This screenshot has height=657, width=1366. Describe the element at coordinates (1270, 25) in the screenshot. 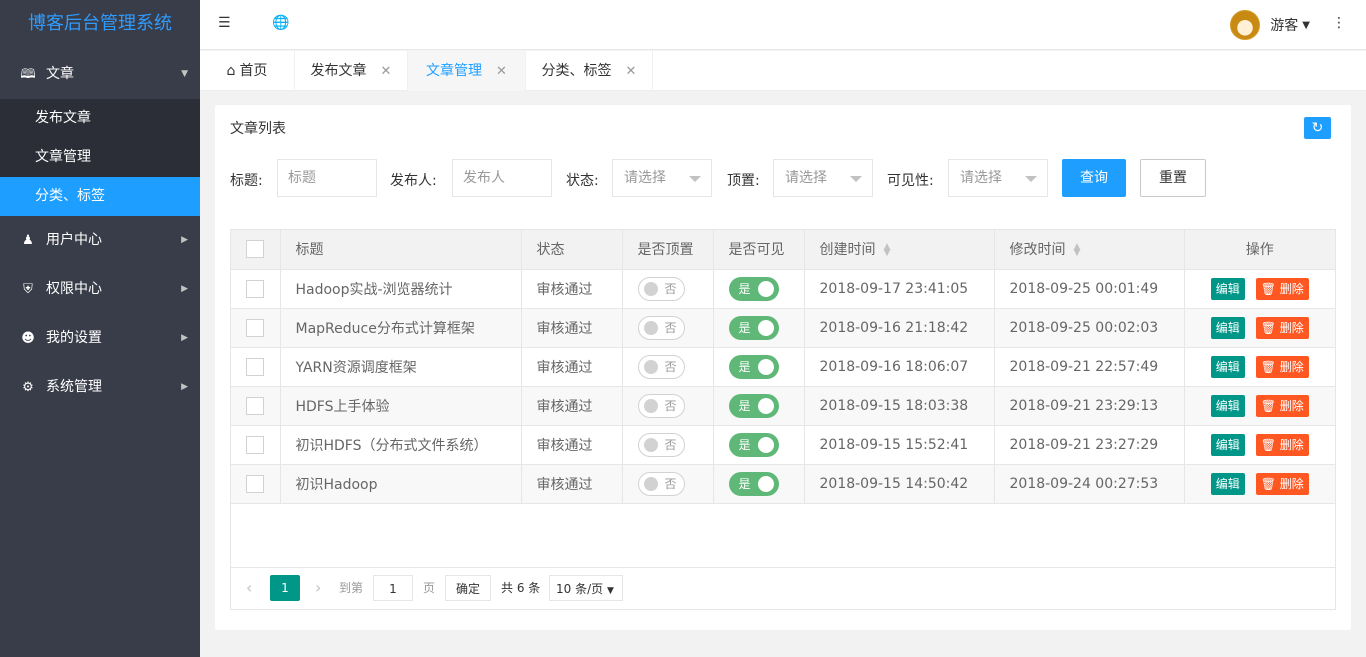

I see `user-menu: 游客 ▼` at that location.